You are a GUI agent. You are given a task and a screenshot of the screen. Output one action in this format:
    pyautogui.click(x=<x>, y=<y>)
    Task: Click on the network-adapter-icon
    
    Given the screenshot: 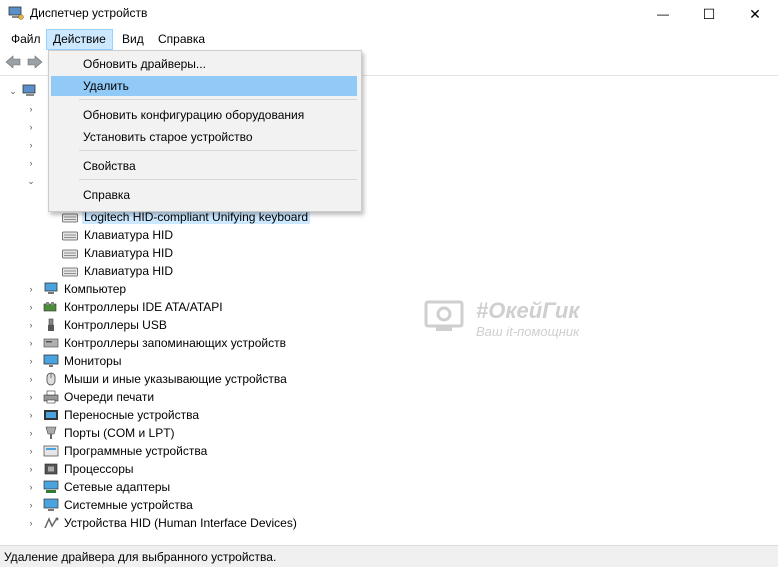 What is the action you would take?
    pyautogui.click(x=51, y=486)
    